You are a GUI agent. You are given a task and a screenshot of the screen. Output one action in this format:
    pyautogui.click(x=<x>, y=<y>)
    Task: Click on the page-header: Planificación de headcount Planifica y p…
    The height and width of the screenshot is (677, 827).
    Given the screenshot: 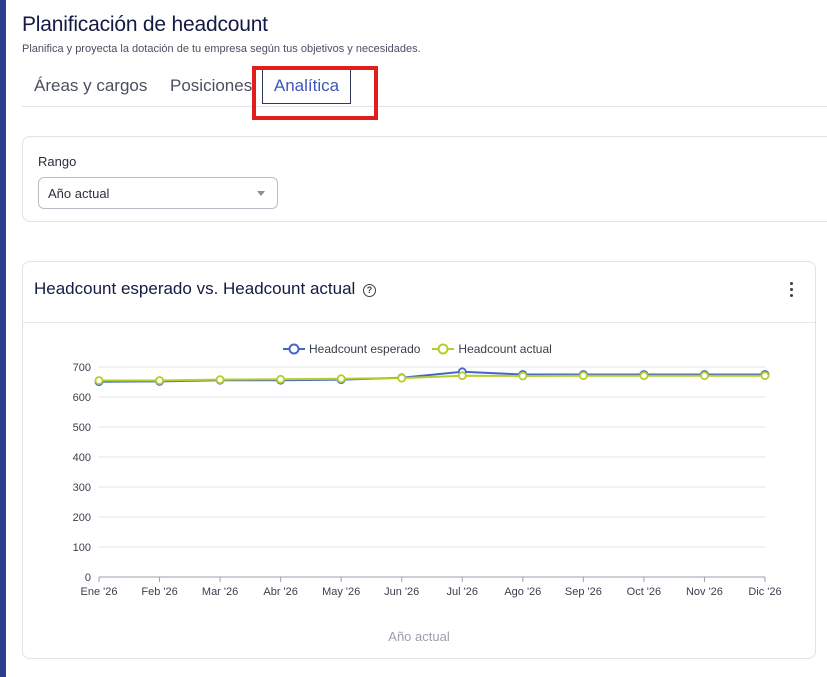 What is the action you would take?
    pyautogui.click(x=221, y=34)
    